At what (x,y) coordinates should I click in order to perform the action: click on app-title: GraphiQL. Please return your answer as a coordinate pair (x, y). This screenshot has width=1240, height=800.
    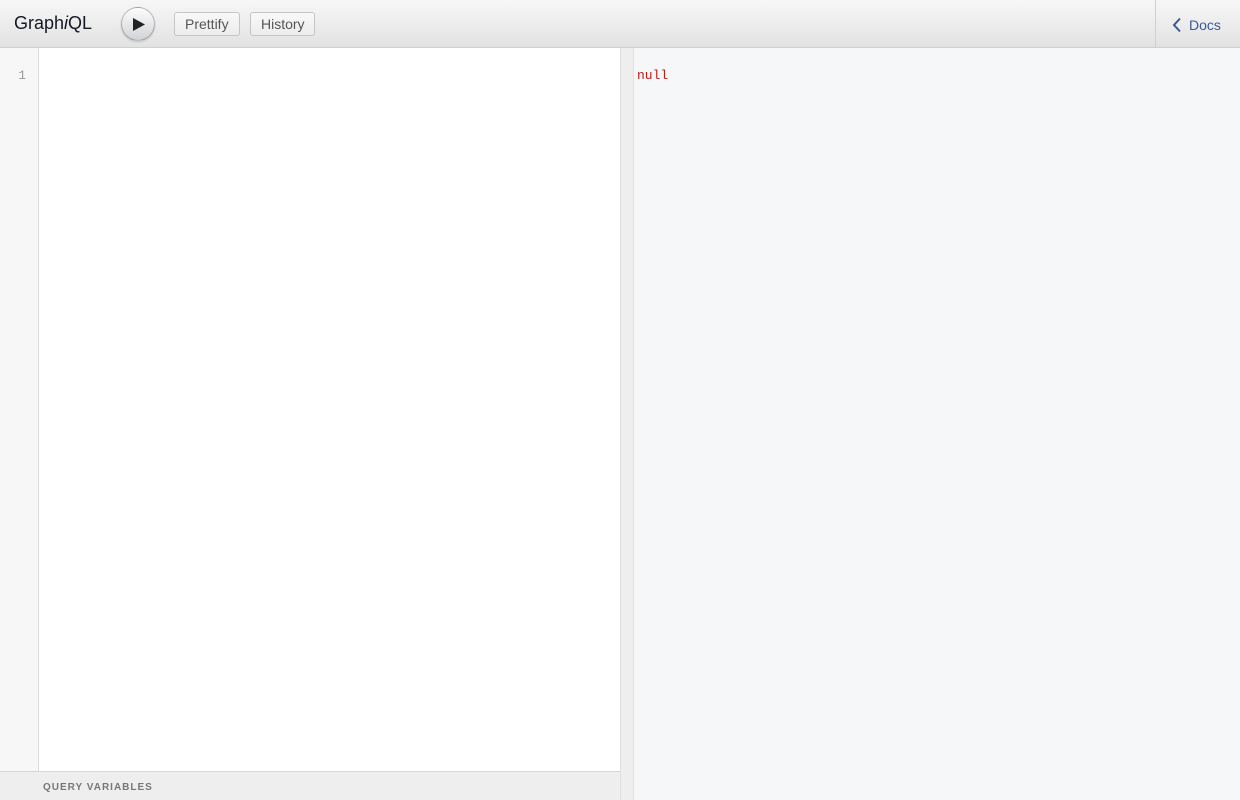
    Looking at the image, I should click on (53, 23).